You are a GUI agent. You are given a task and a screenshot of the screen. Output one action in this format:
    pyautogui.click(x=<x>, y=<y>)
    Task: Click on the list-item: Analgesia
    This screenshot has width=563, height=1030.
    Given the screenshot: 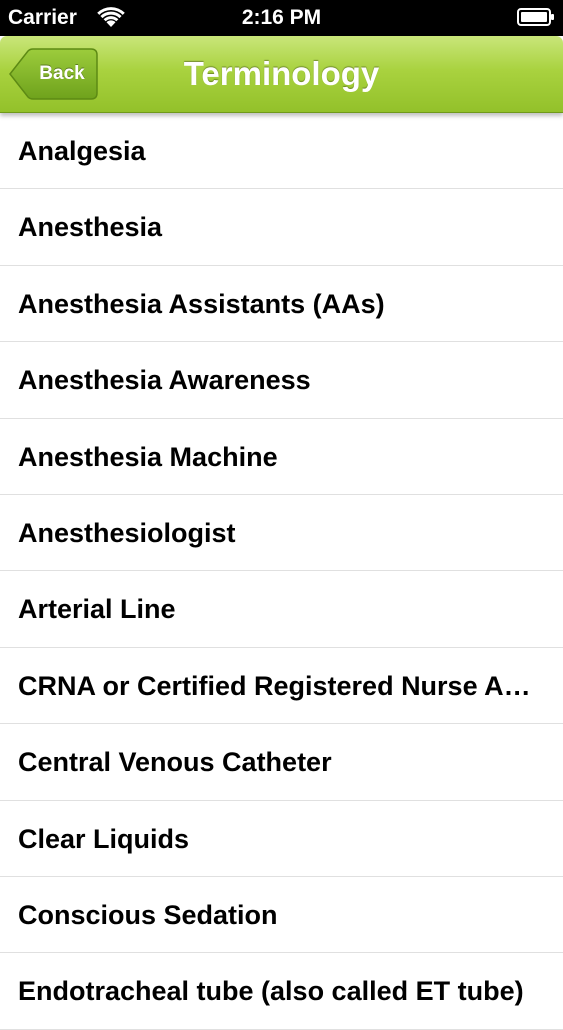 What is the action you would take?
    pyautogui.click(x=281, y=151)
    